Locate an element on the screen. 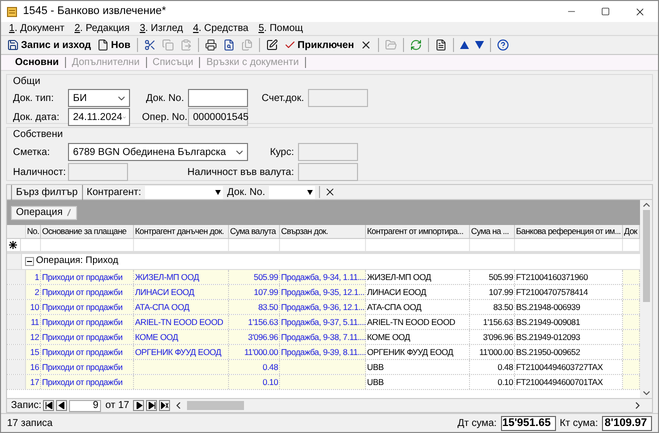 This screenshot has width=659, height=433. column-header: Контрагент данъчен док. is located at coordinates (181, 231).